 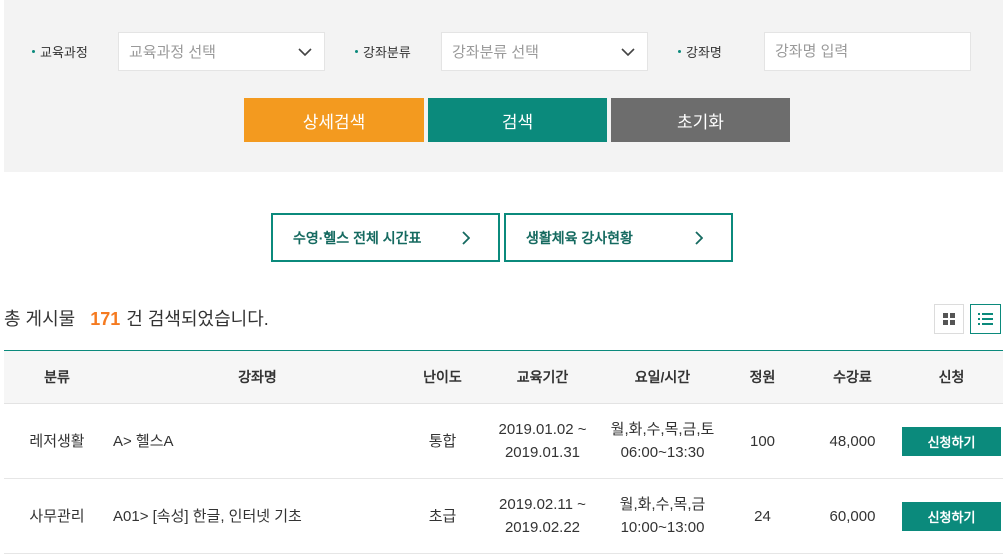 What do you see at coordinates (387, 52) in the screenshot?
I see `category-label-text: 강좌분류` at bounding box center [387, 52].